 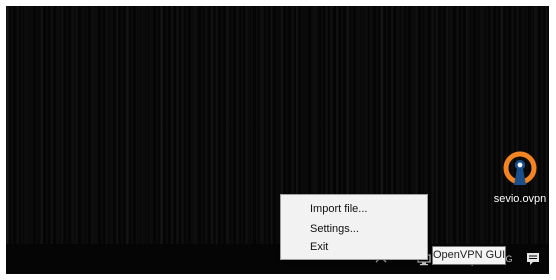 I want to click on tray-context-menu: Import file... Settings... Exit, so click(x=354, y=227).